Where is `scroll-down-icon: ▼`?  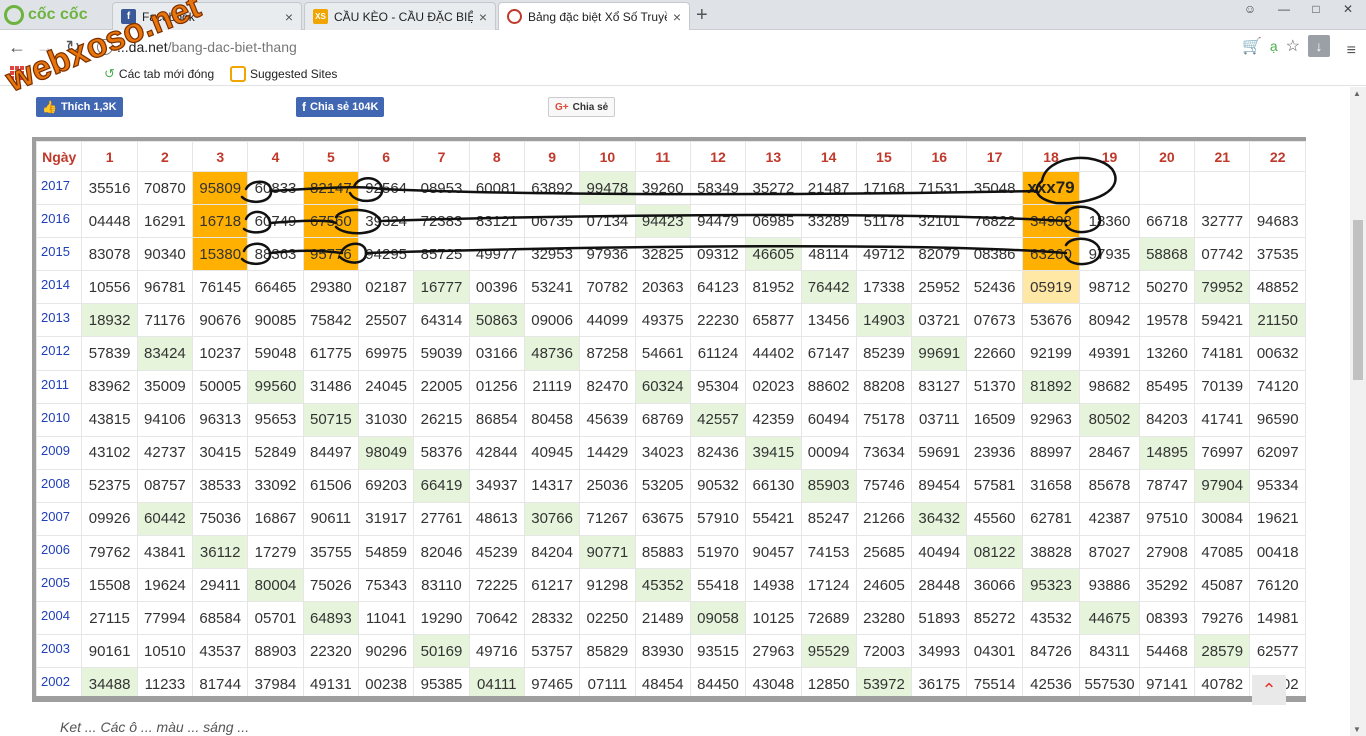
scroll-down-icon: ▼ is located at coordinates (1357, 729).